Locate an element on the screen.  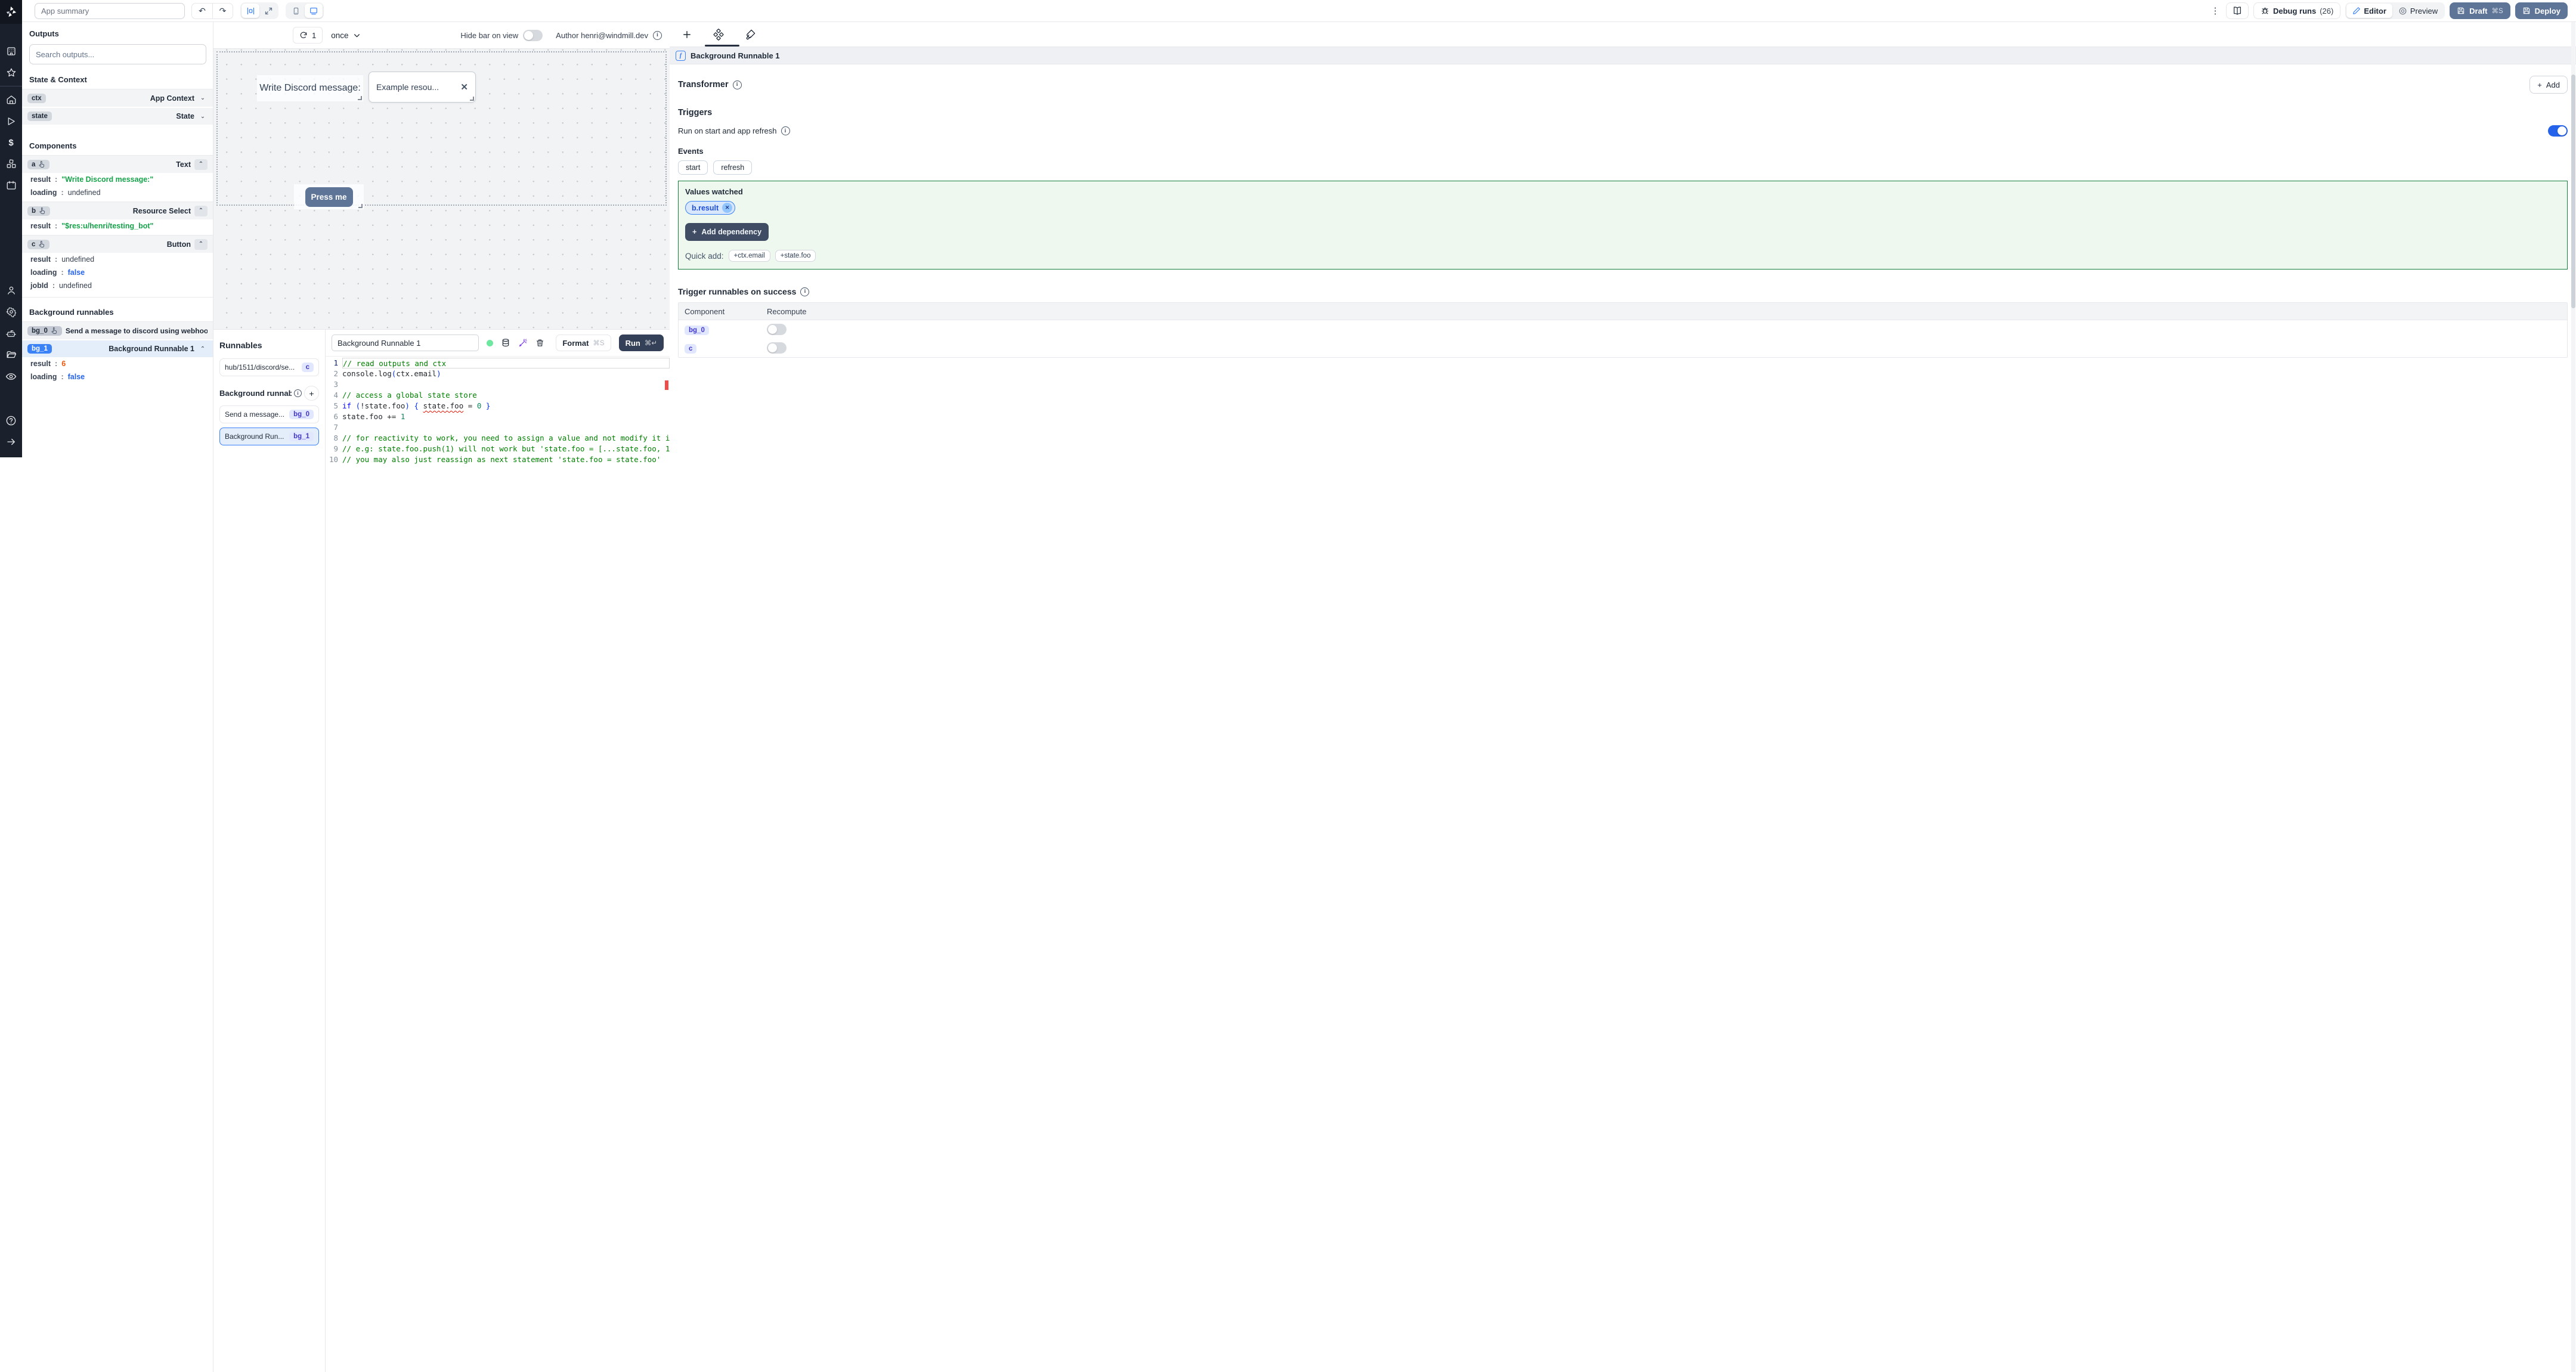
mobile-icon is located at coordinates (296, 11).